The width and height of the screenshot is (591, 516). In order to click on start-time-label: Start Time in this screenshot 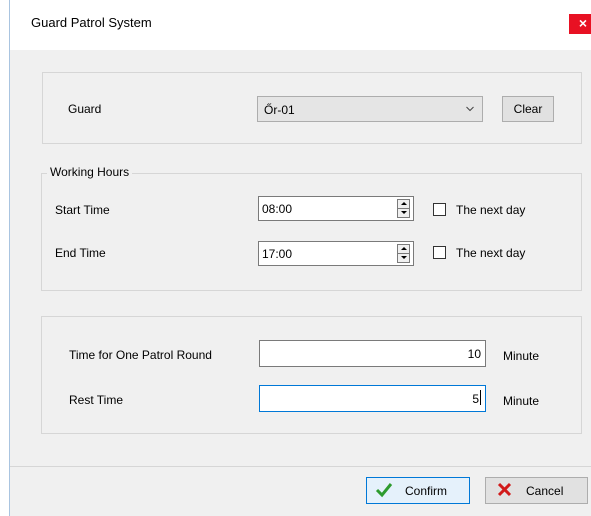, I will do `click(82, 210)`.